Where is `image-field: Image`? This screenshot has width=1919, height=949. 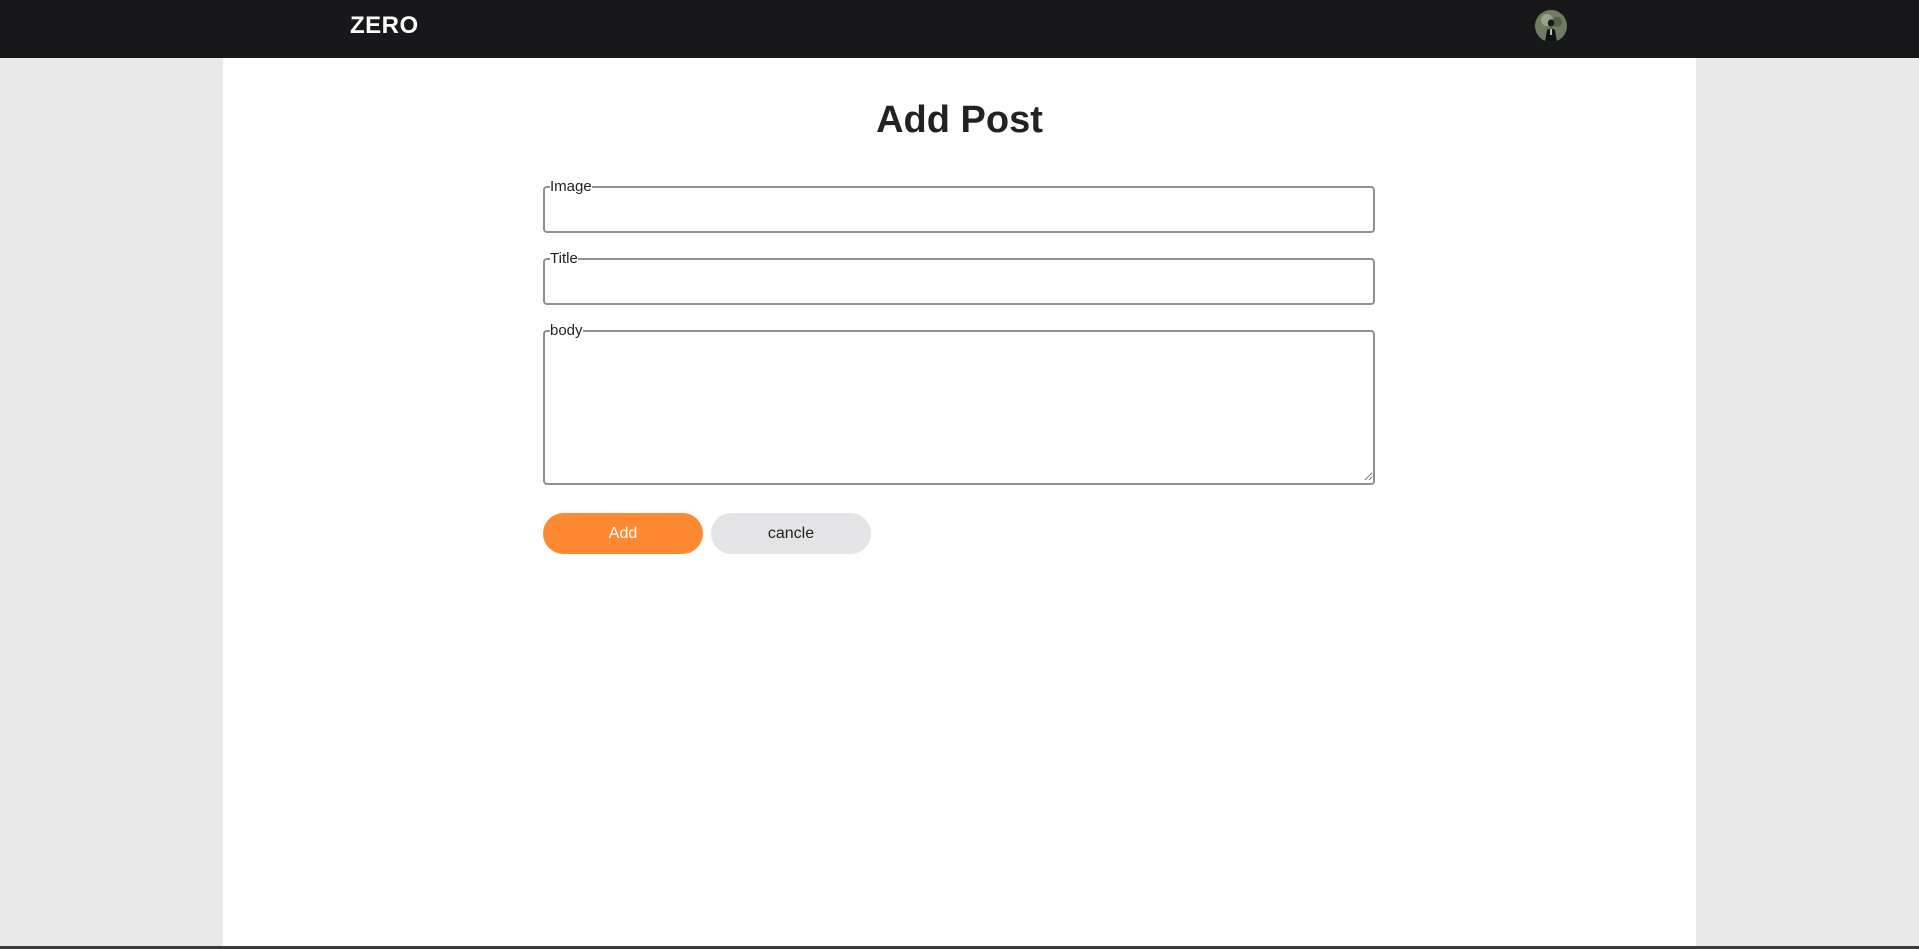
image-field: Image is located at coordinates (959, 206).